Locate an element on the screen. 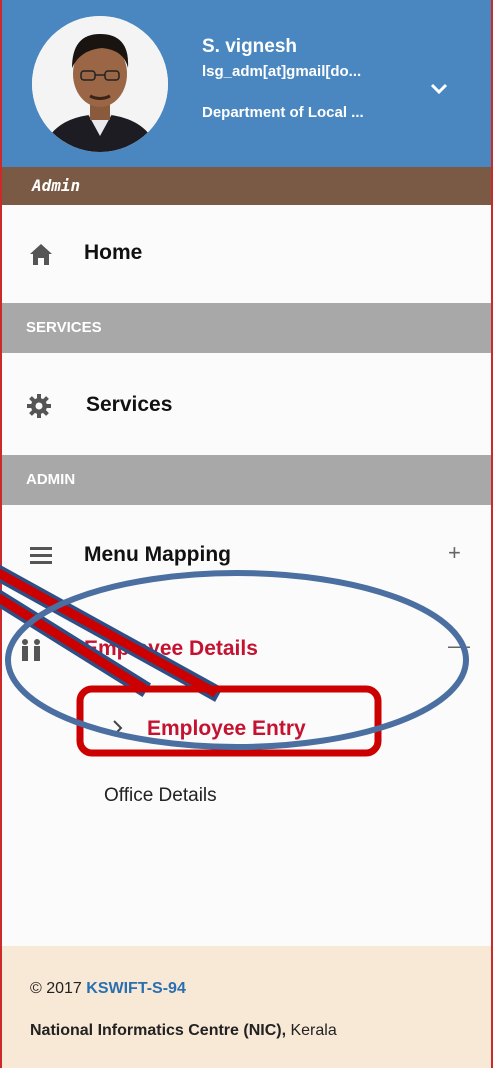 The width and height of the screenshot is (495, 1068). home-icon is located at coordinates (41, 254).